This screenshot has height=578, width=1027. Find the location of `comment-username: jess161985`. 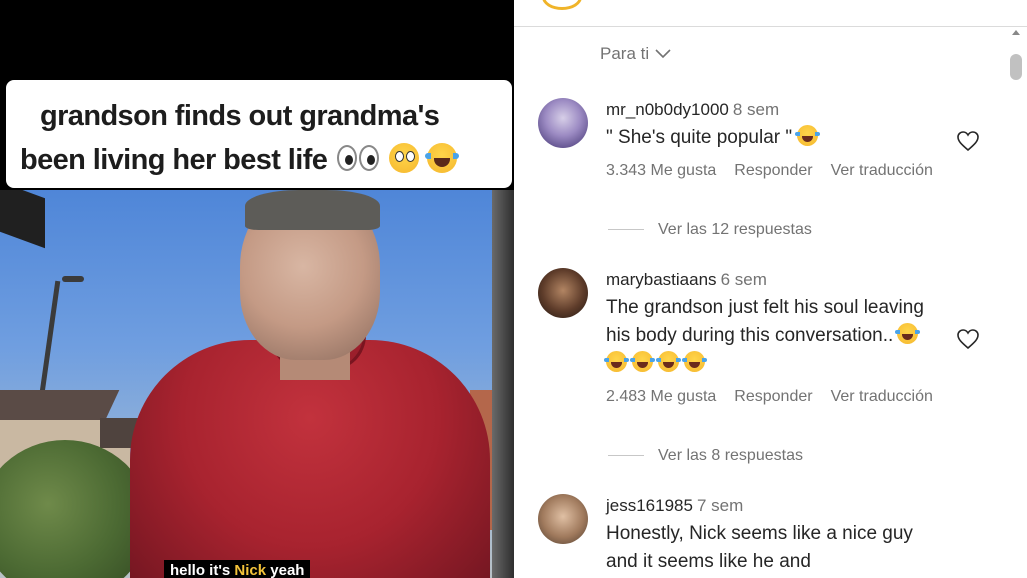

comment-username: jess161985 is located at coordinates (649, 505).